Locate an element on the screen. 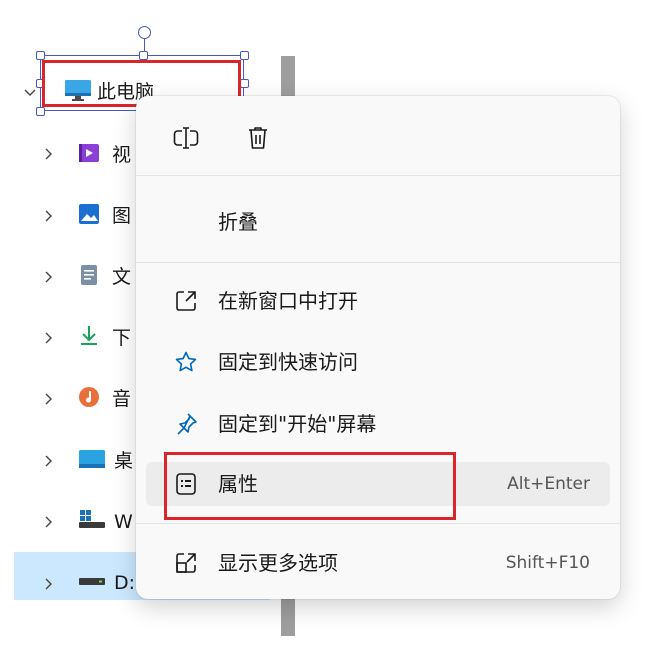 The width and height of the screenshot is (667, 656). menu-item-pin-quick-access: 固定到快速访问 is located at coordinates (378, 362).